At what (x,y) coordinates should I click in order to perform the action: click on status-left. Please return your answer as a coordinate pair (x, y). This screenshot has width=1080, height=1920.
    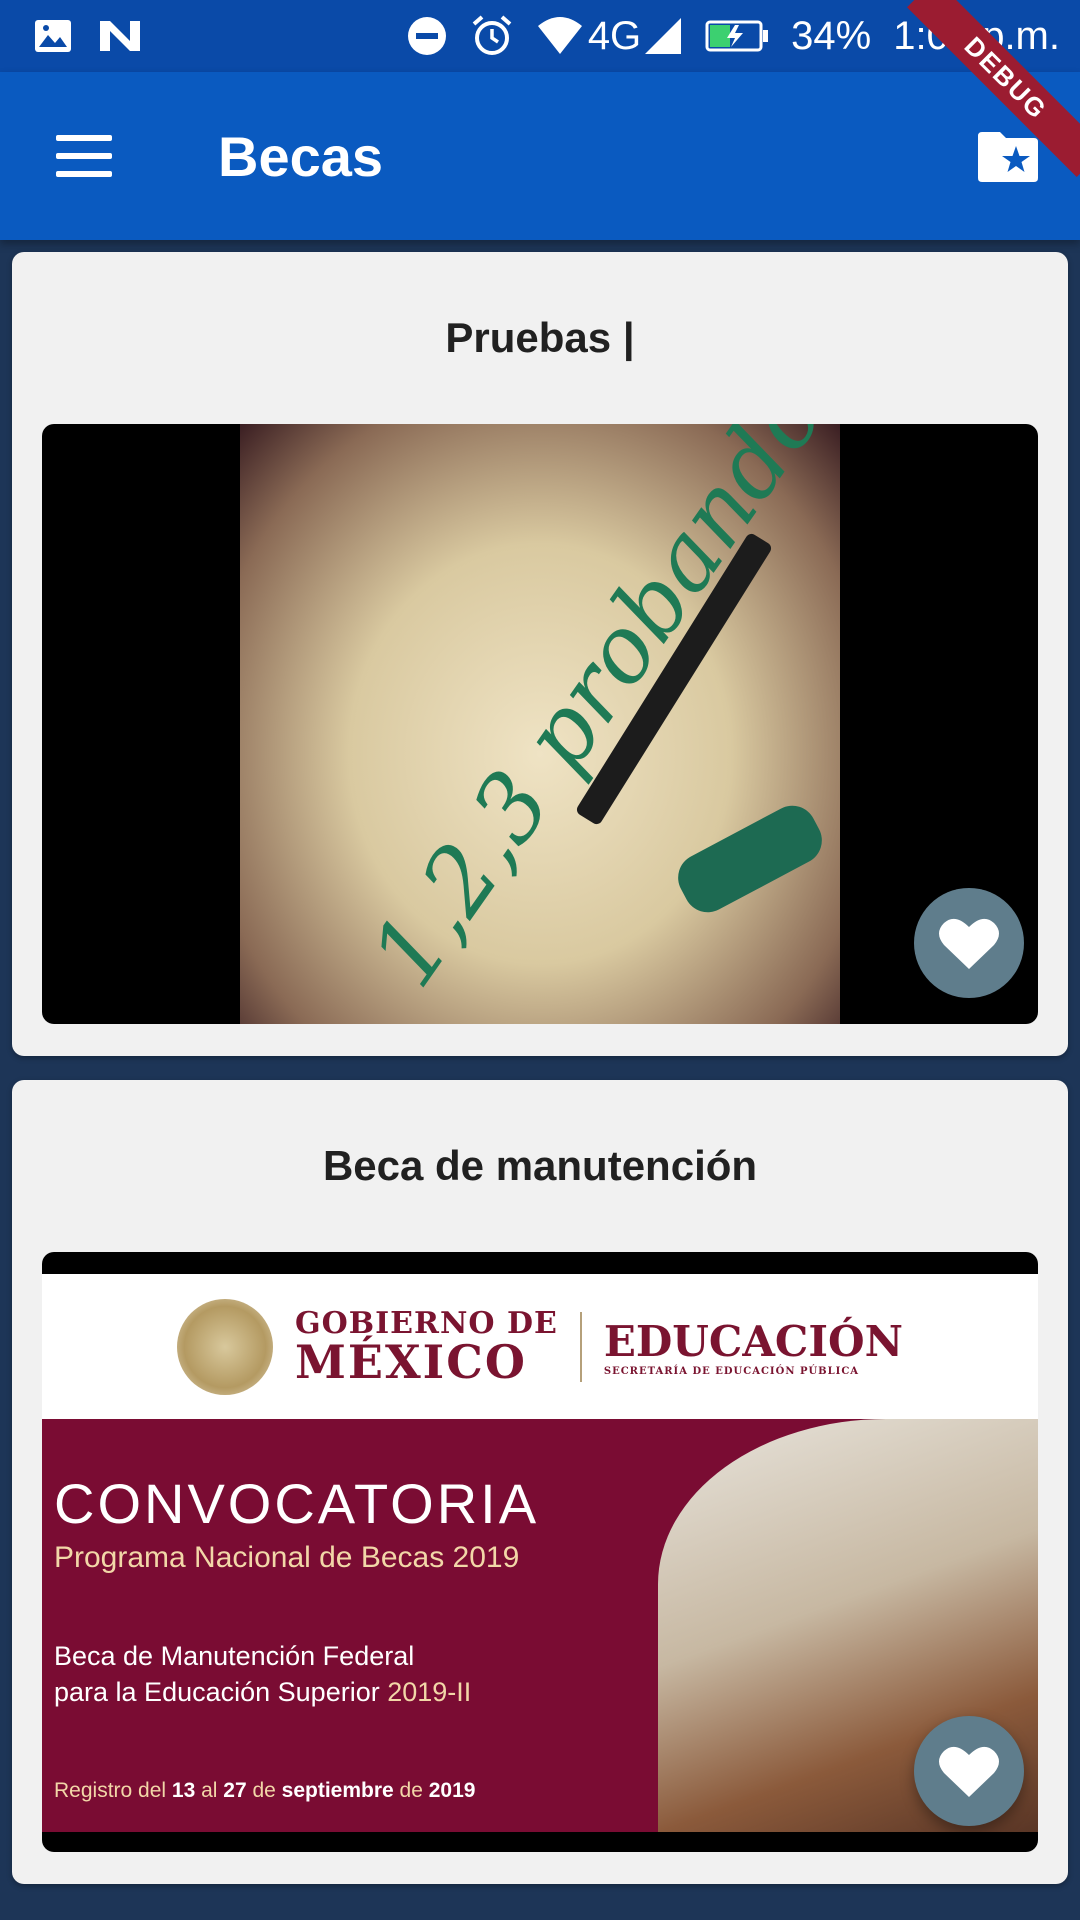
    Looking at the image, I should click on (88, 36).